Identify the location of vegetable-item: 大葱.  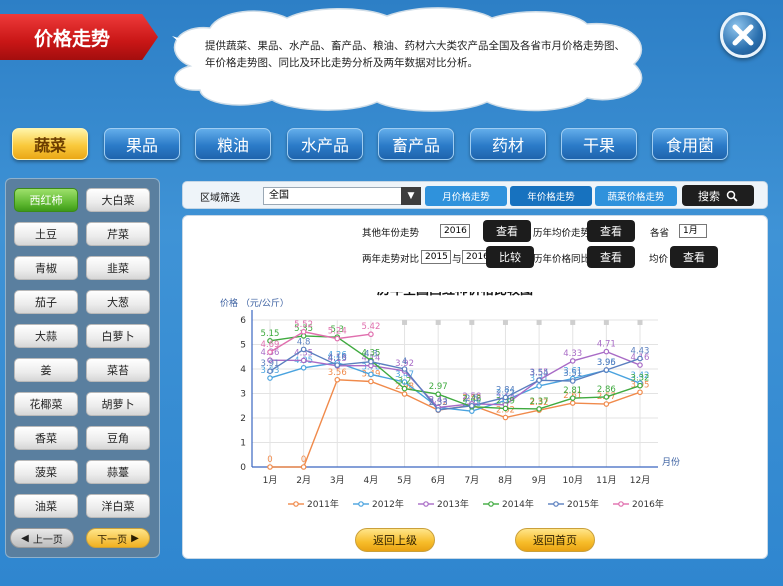
(118, 302).